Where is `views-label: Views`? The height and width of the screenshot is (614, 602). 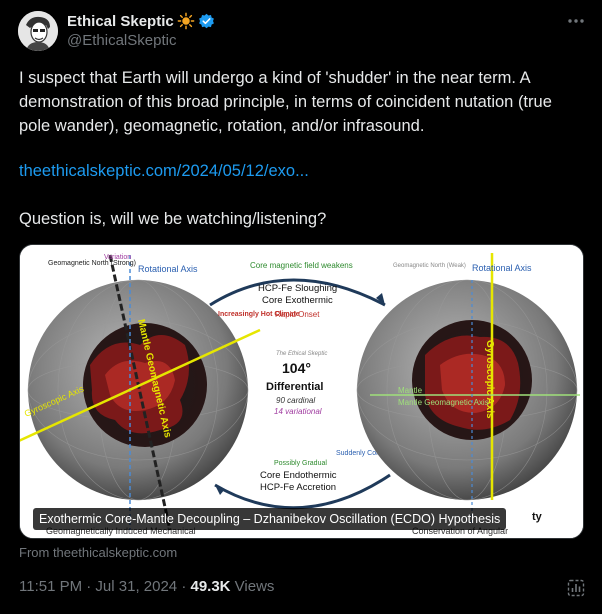
views-label: Views is located at coordinates (252, 586).